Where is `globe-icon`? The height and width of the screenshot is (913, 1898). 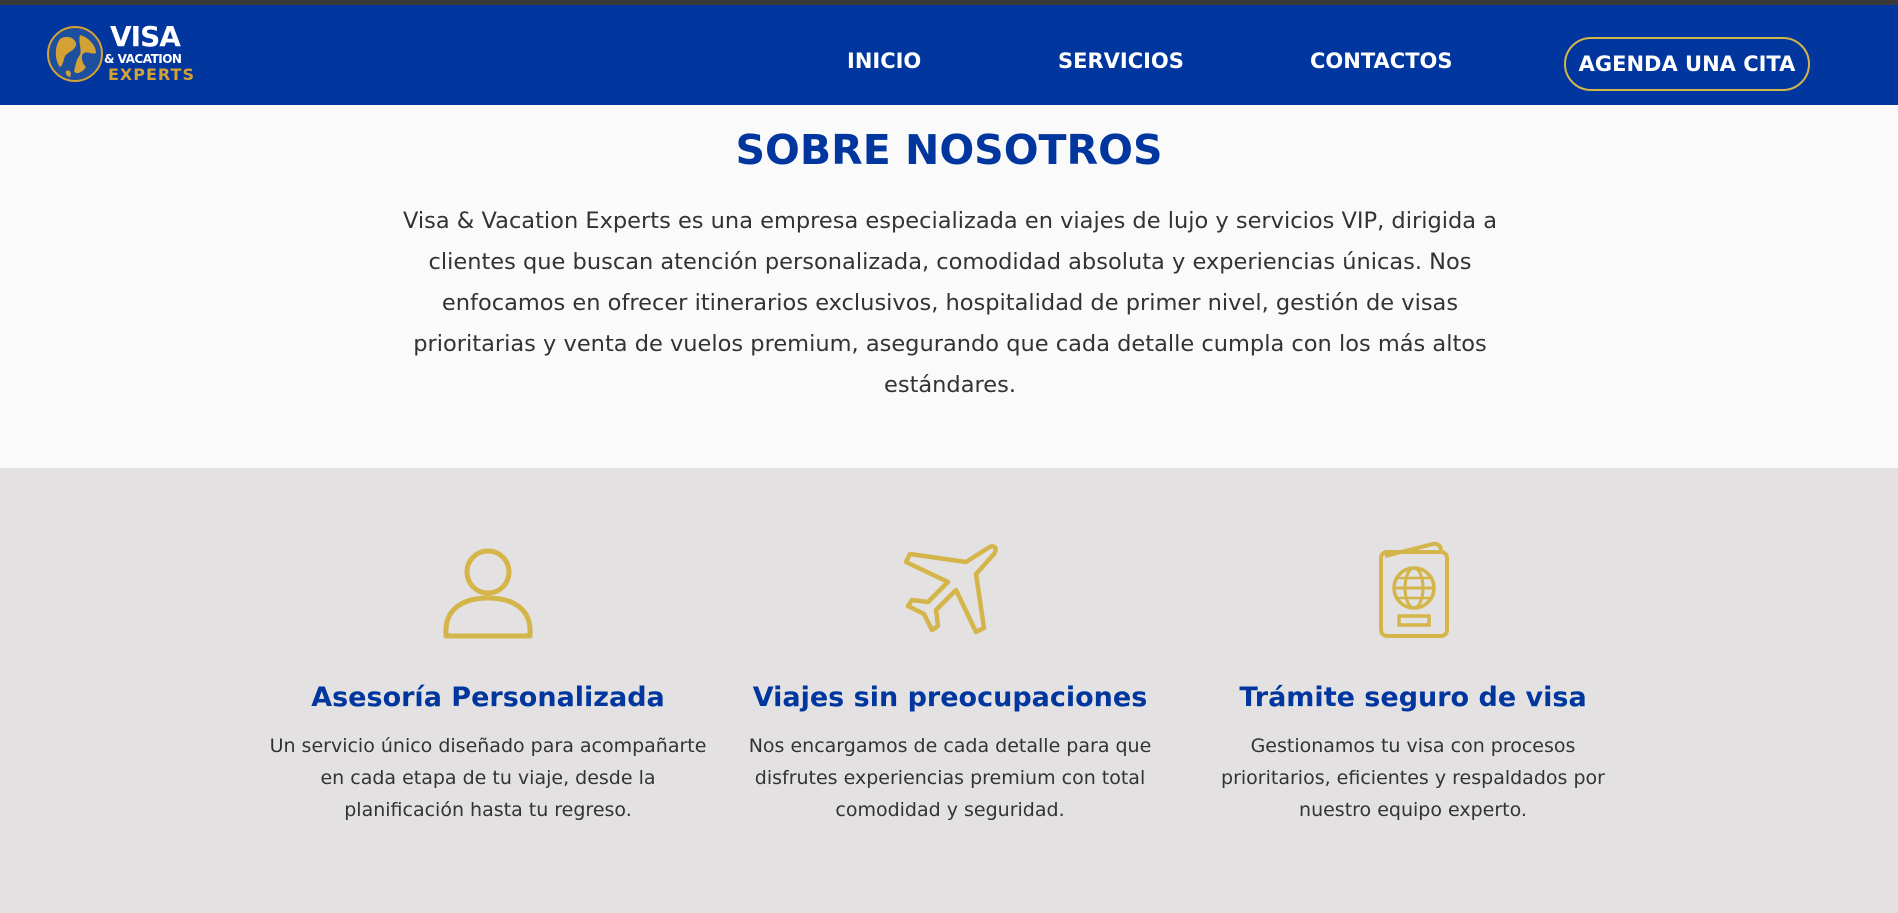
globe-icon is located at coordinates (75, 54).